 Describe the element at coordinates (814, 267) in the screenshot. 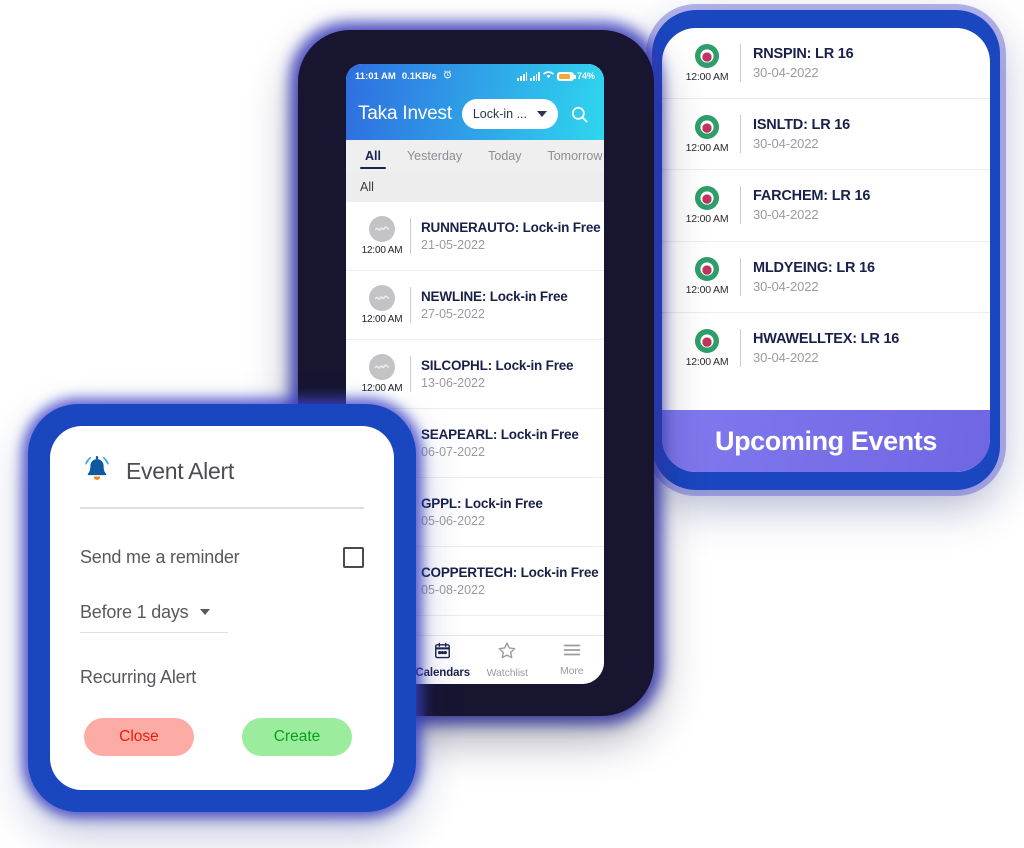

I see `event-title: MLDYEING: LR 16` at that location.